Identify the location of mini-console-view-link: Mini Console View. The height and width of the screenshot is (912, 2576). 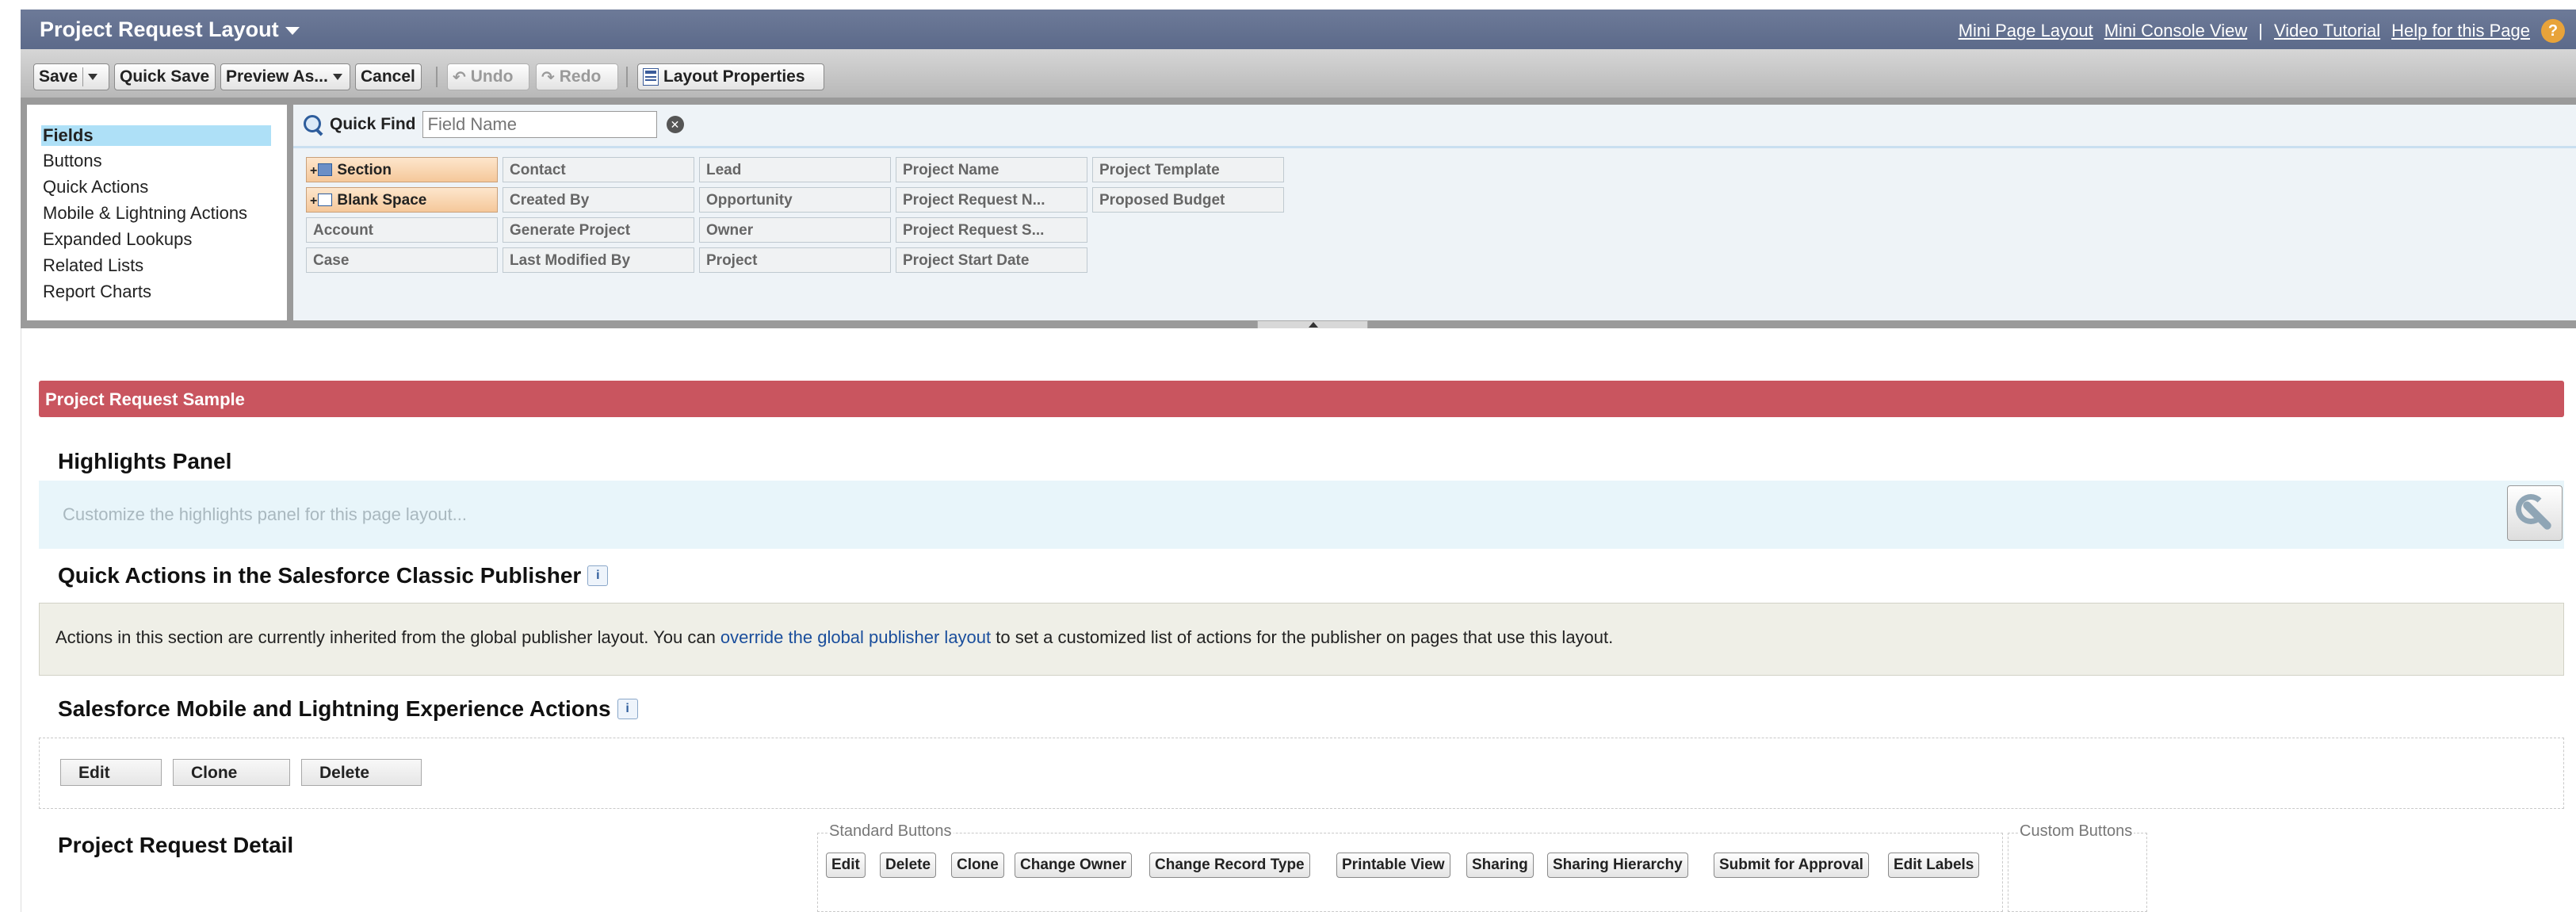
(2176, 31).